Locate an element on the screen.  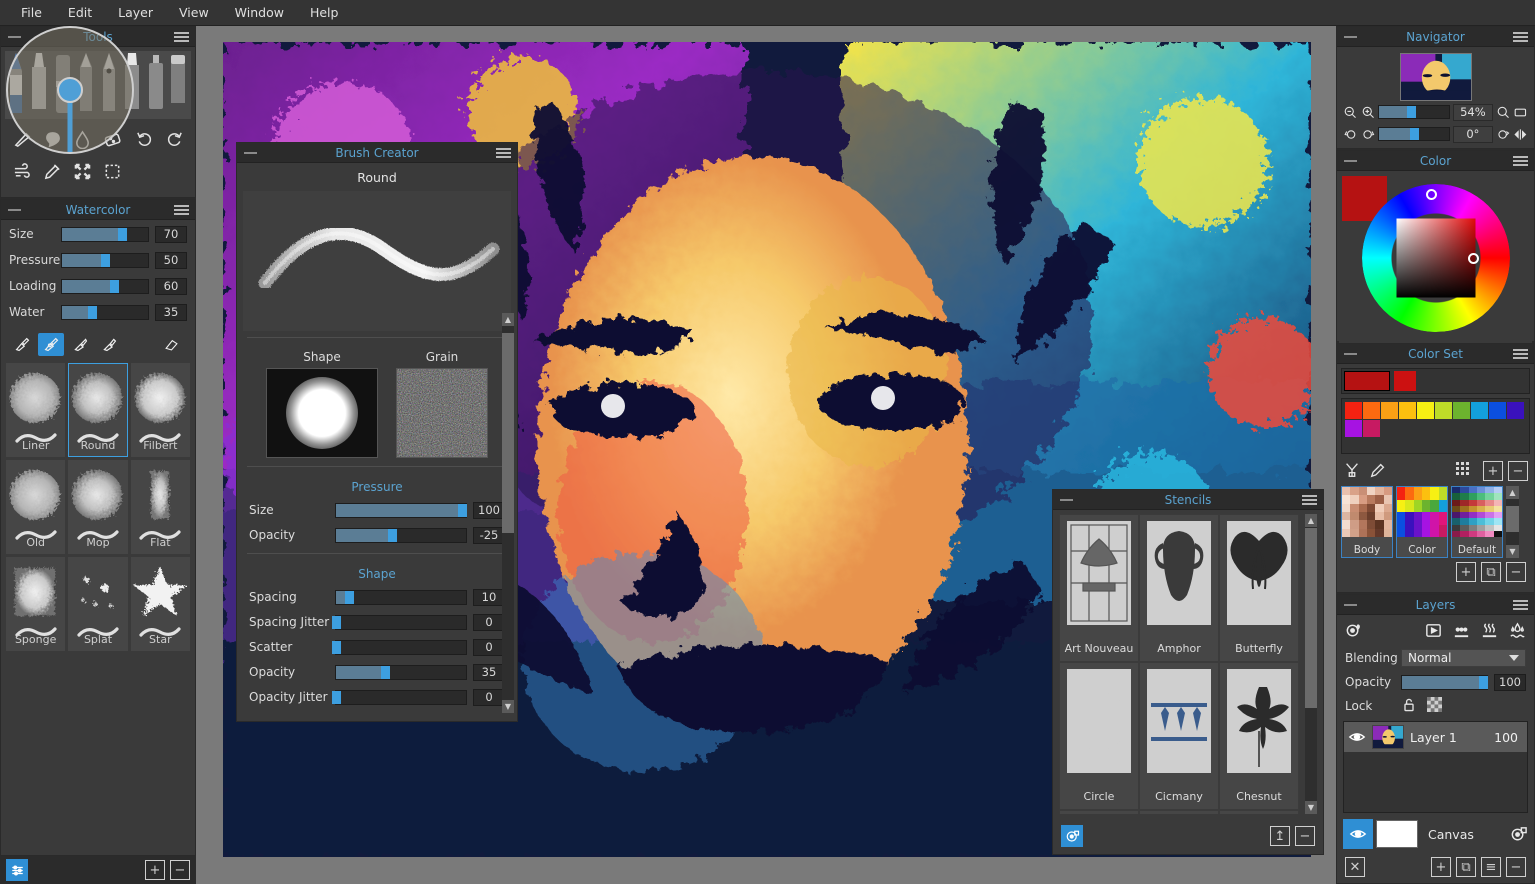
canvas-row: Canvas is located at coordinates (1435, 834).